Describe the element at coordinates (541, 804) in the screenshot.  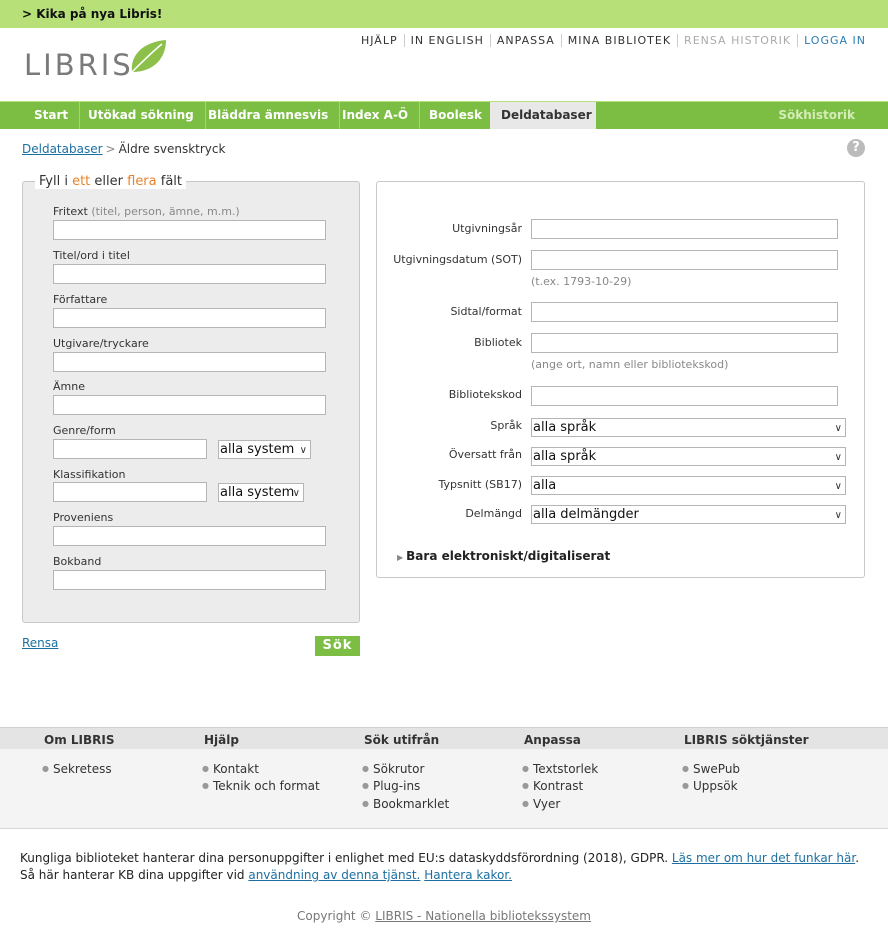
I see `footer-link-views: ● Vyer` at that location.